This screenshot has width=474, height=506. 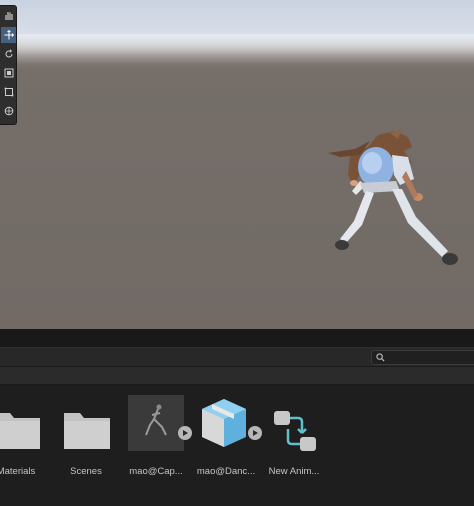 I want to click on asset-label: Scenes, so click(x=86, y=471).